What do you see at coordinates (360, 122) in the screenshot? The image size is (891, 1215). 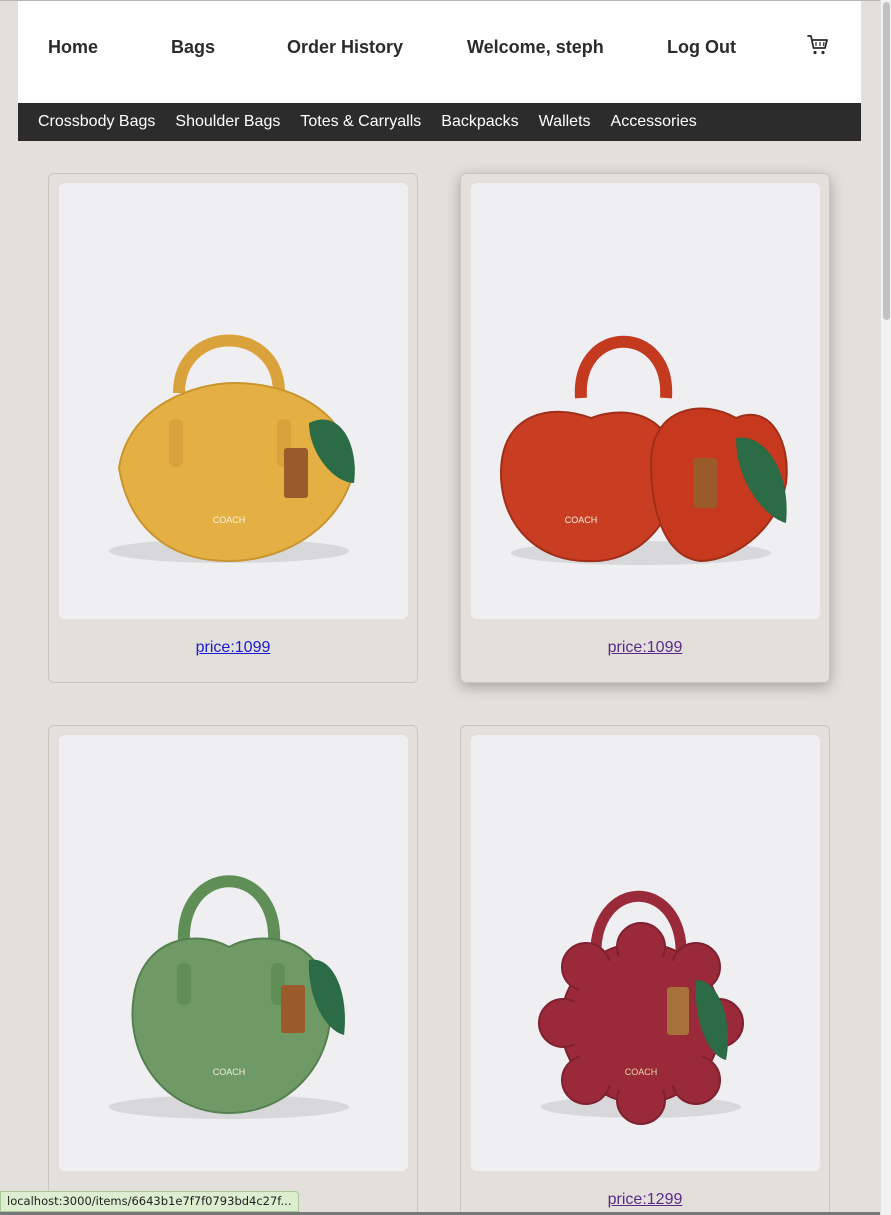 I see `category-totes-carryalls: Totes & Carryalls` at bounding box center [360, 122].